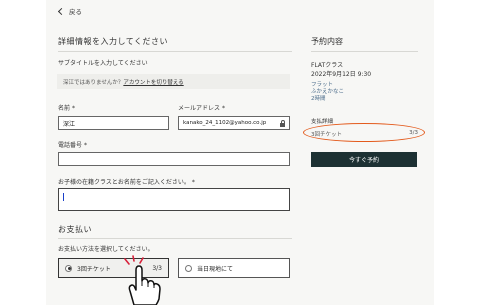 Image resolution: width=478 pixels, height=305 pixels. Describe the element at coordinates (103, 63) in the screenshot. I see `subtitle-text: サブタイトルを入力してください` at that location.